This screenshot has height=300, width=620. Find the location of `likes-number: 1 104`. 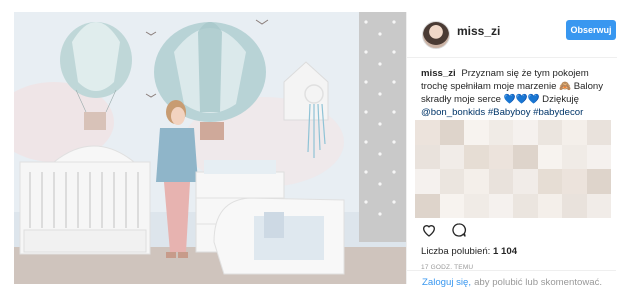

likes-number: 1 104 is located at coordinates (505, 251).